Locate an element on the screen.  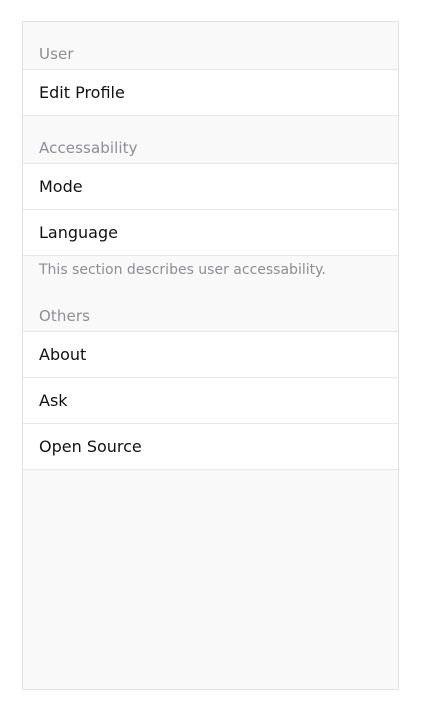
section-header-accessability: Accessability is located at coordinates (88, 148).